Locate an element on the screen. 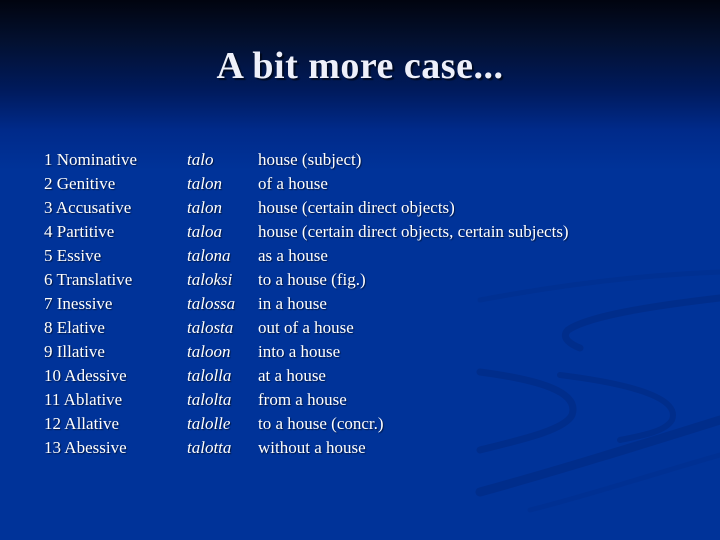  case-name: 6 Translative is located at coordinates (88, 279).